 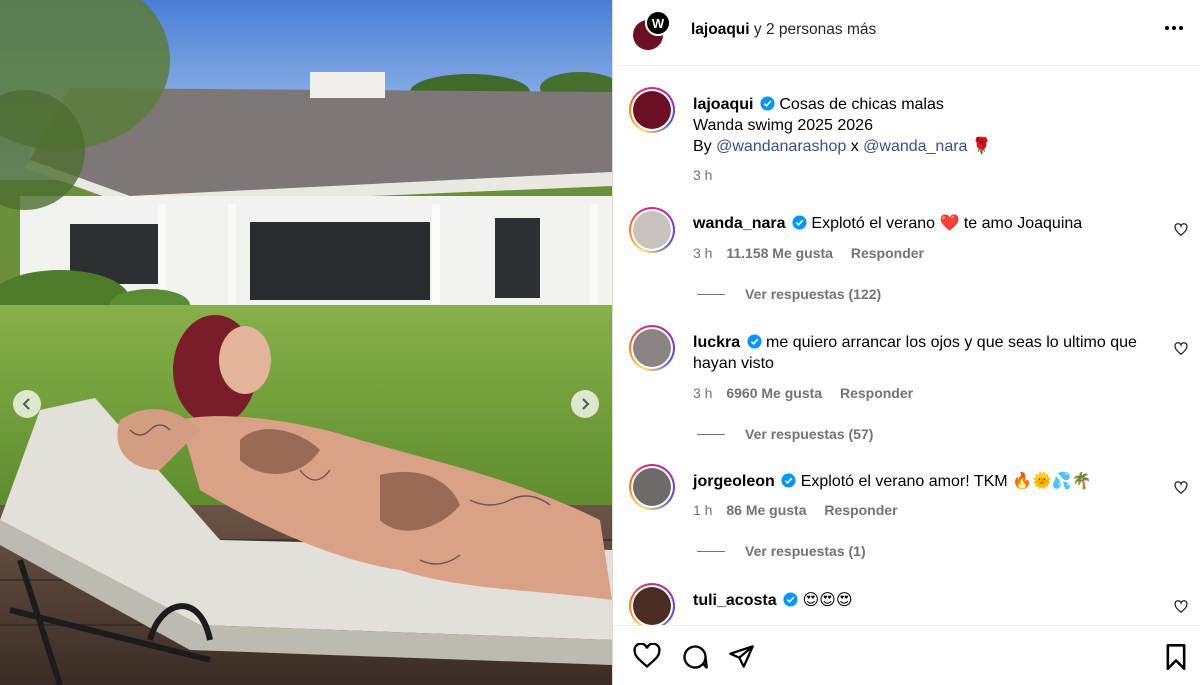 What do you see at coordinates (783, 125) in the screenshot?
I see `caption-line-2: Wanda swimg 2025 2026` at bounding box center [783, 125].